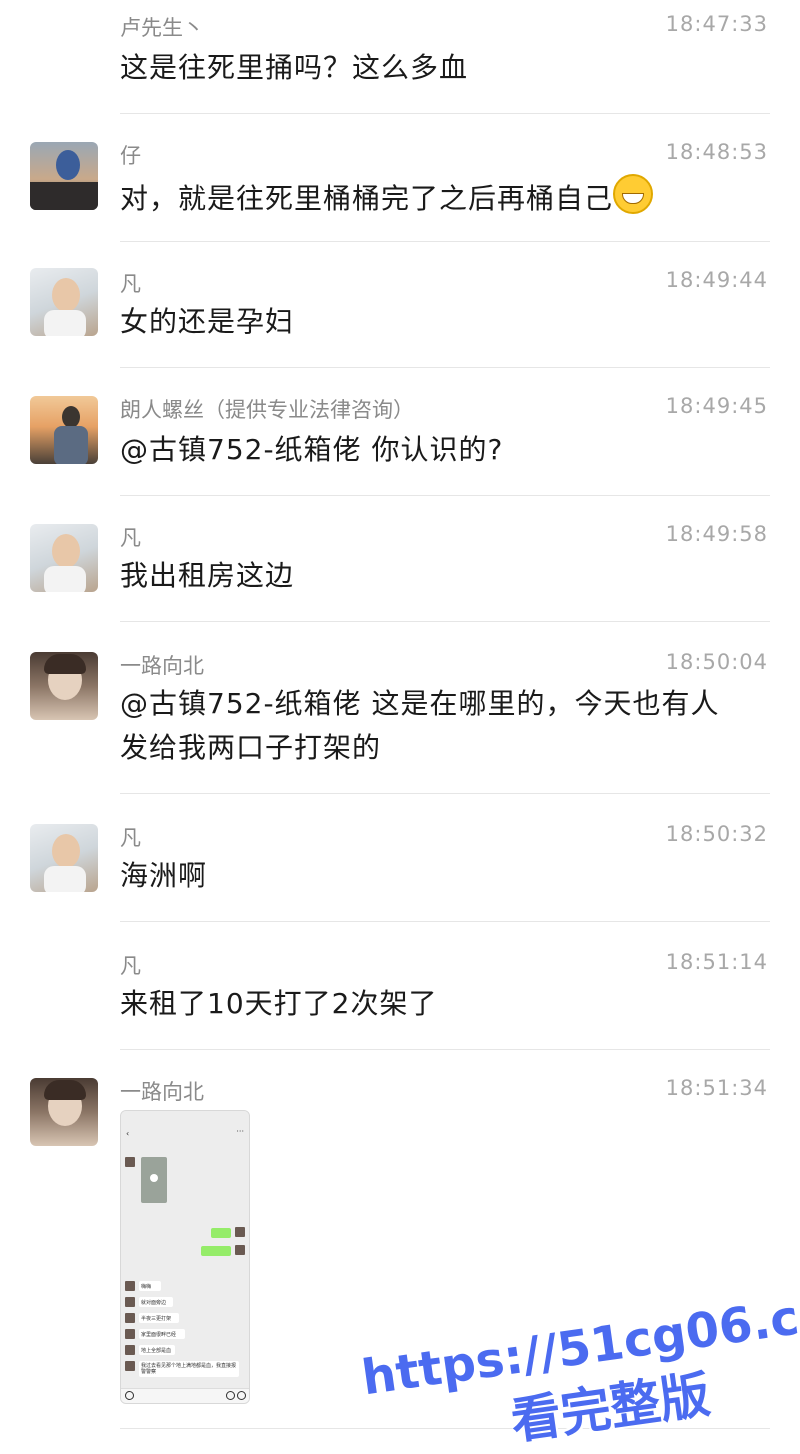 The height and width of the screenshot is (1454, 800). What do you see at coordinates (251, 747) in the screenshot?
I see `message-text-line: 发给我两口子打架的` at bounding box center [251, 747].